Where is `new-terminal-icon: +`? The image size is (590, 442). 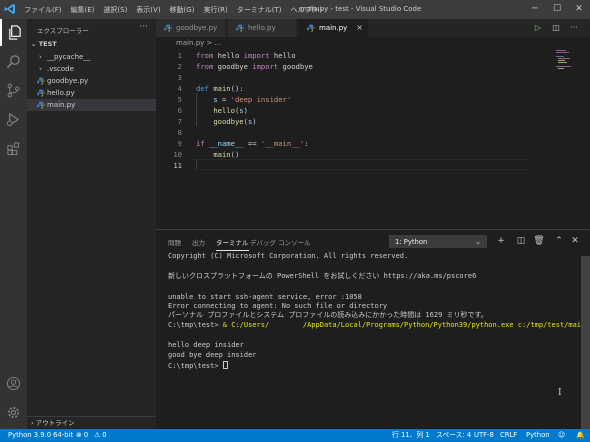 new-terminal-icon: + is located at coordinates (501, 241).